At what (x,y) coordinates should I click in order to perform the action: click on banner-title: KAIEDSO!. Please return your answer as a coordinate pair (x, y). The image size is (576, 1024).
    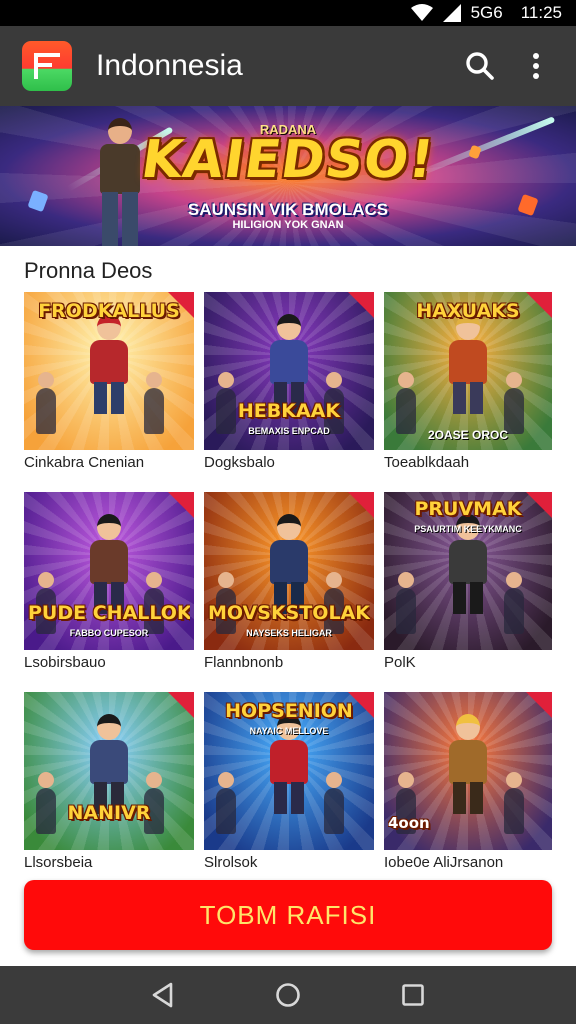
    Looking at the image, I should click on (288, 160).